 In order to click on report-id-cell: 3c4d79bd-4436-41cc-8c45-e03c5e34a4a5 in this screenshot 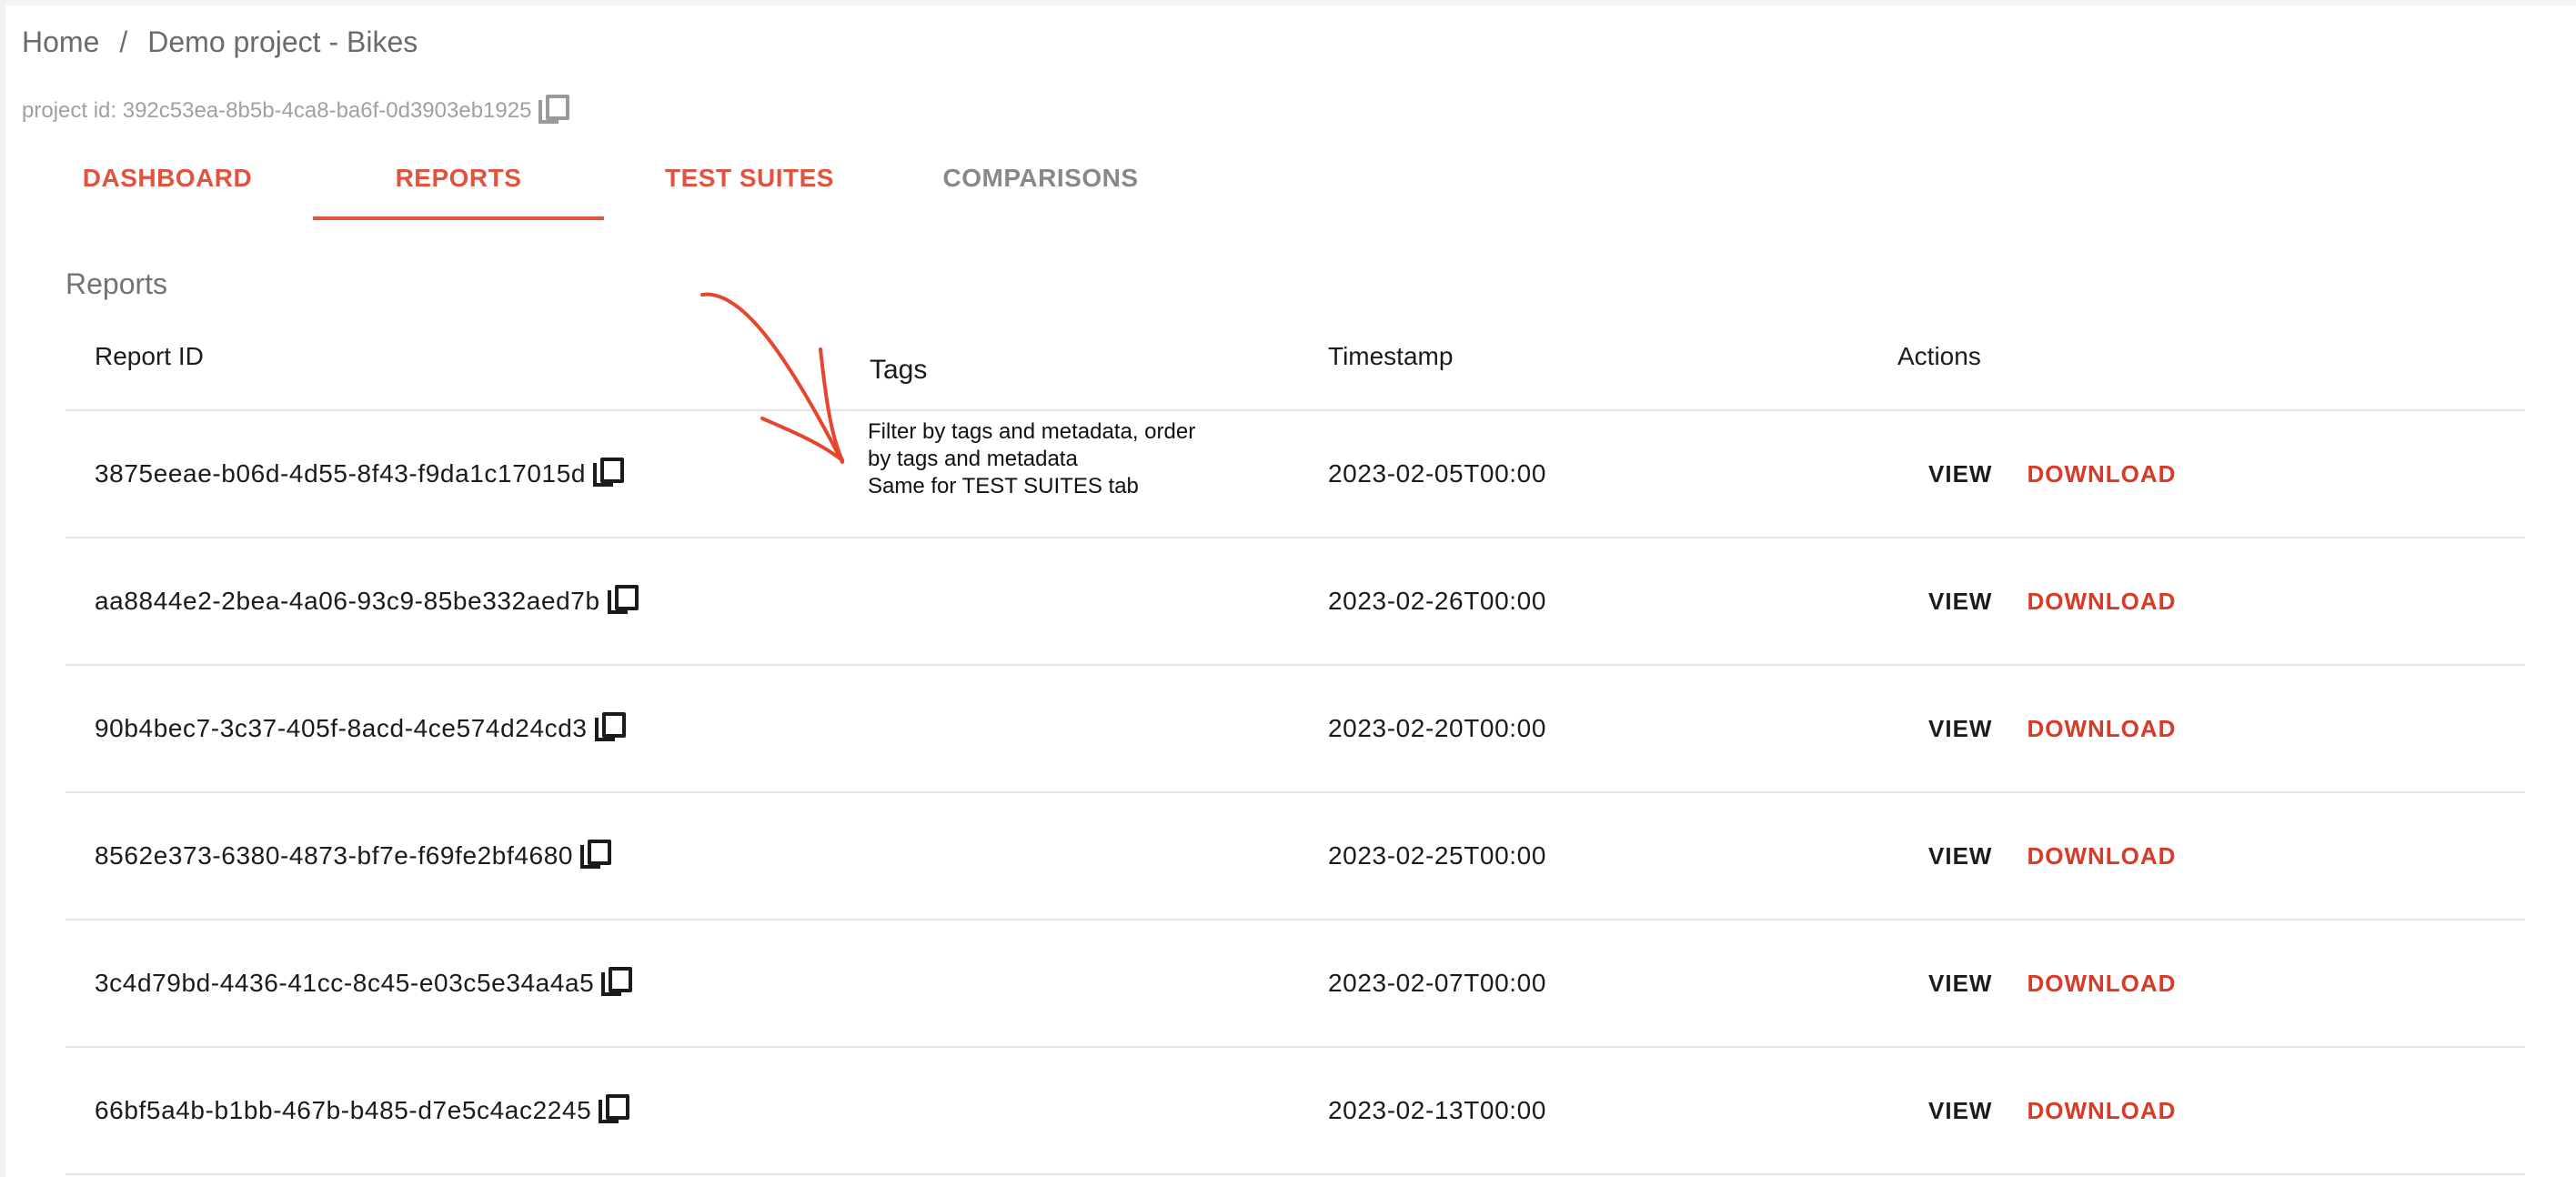, I will do `click(364, 983)`.